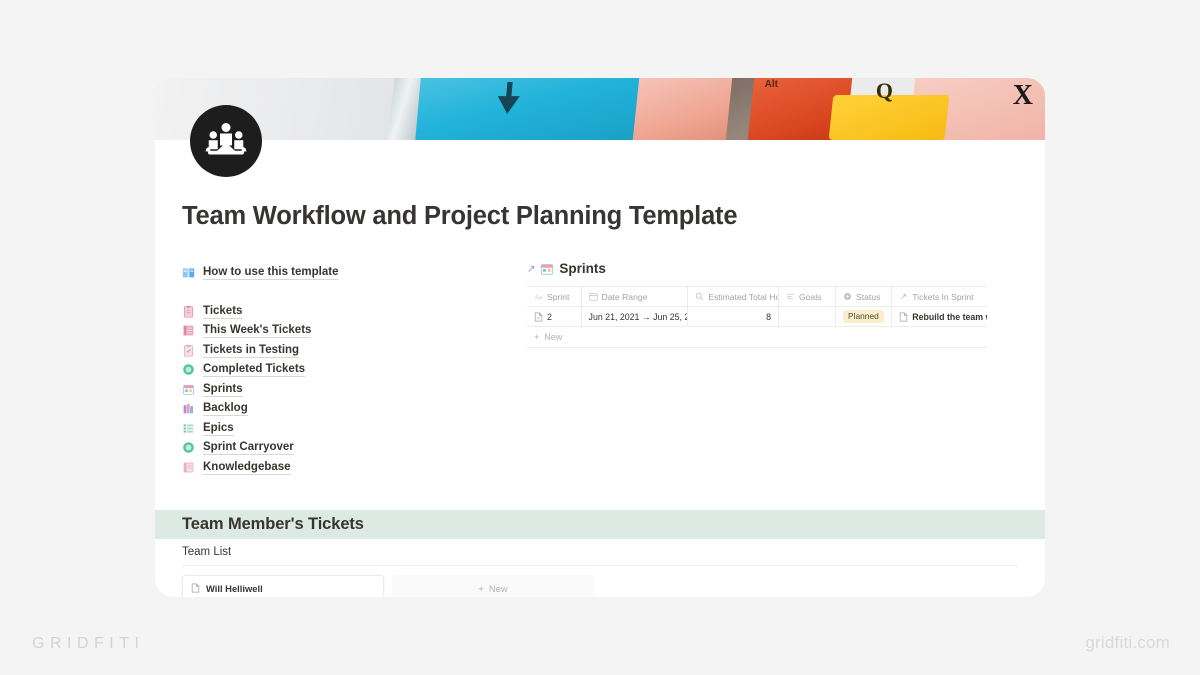 This screenshot has width=1200, height=675. Describe the element at coordinates (354, 429) in the screenshot. I see `sidebar-item-epics: Epics` at that location.